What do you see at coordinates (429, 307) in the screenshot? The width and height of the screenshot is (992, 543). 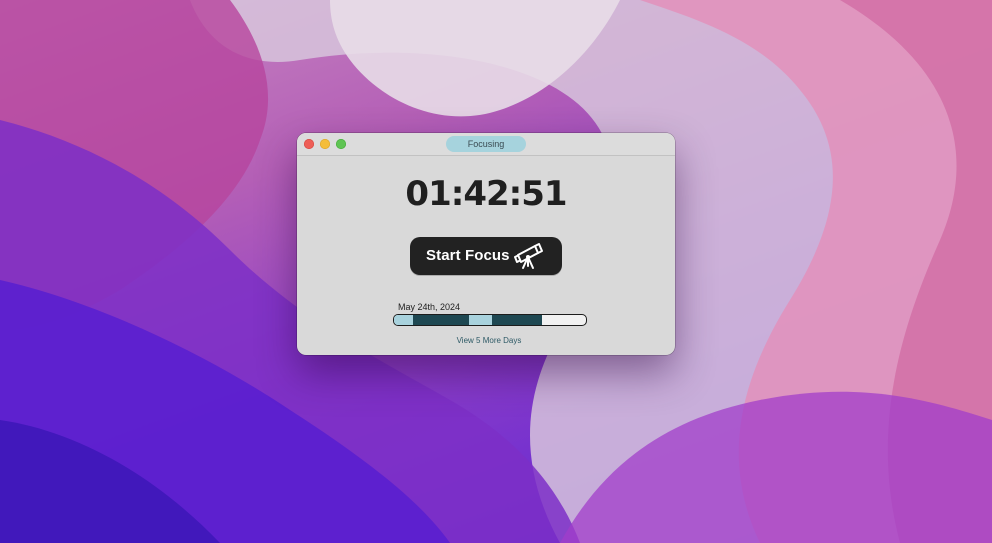 I see `timeline-date: May 24th, 2024` at bounding box center [429, 307].